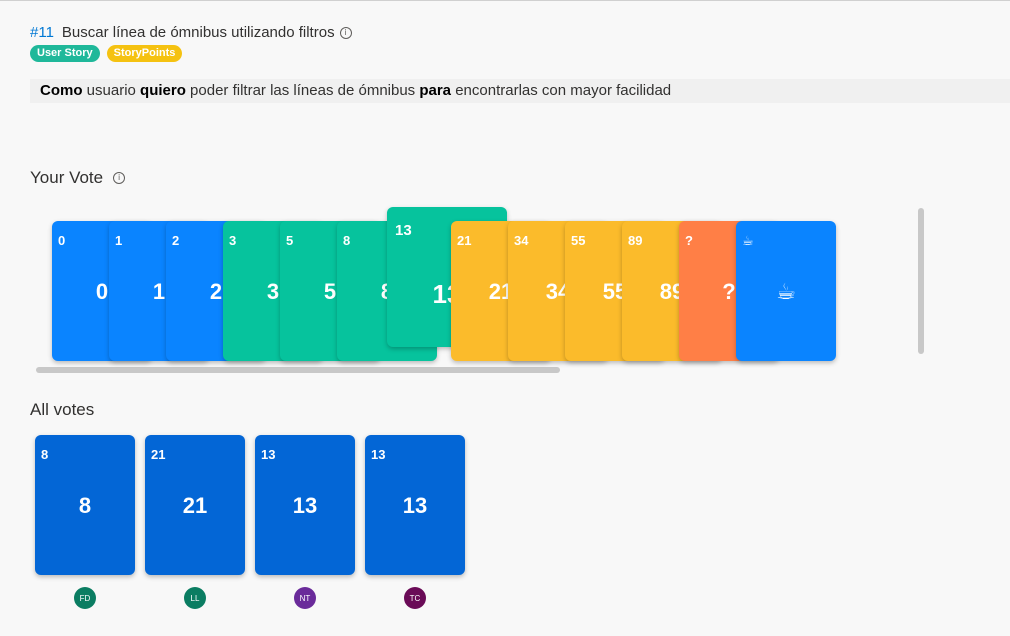 This screenshot has width=1010, height=636. What do you see at coordinates (233, 240) in the screenshot?
I see `vote-option-corner-value: 3` at bounding box center [233, 240].